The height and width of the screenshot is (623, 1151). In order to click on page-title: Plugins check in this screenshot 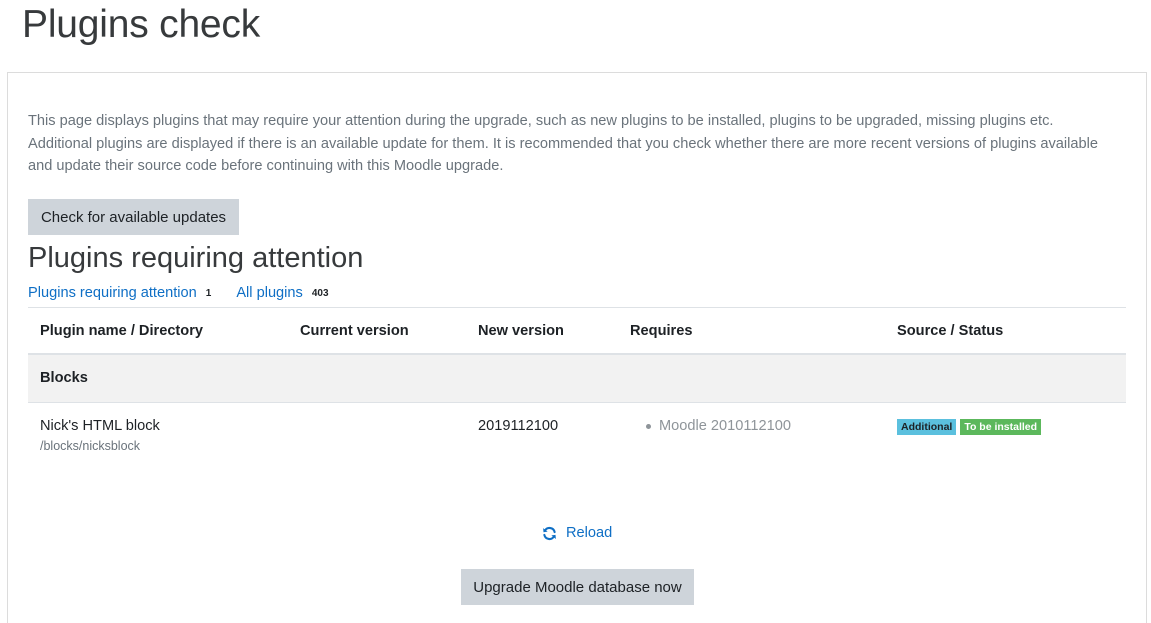, I will do `click(141, 24)`.